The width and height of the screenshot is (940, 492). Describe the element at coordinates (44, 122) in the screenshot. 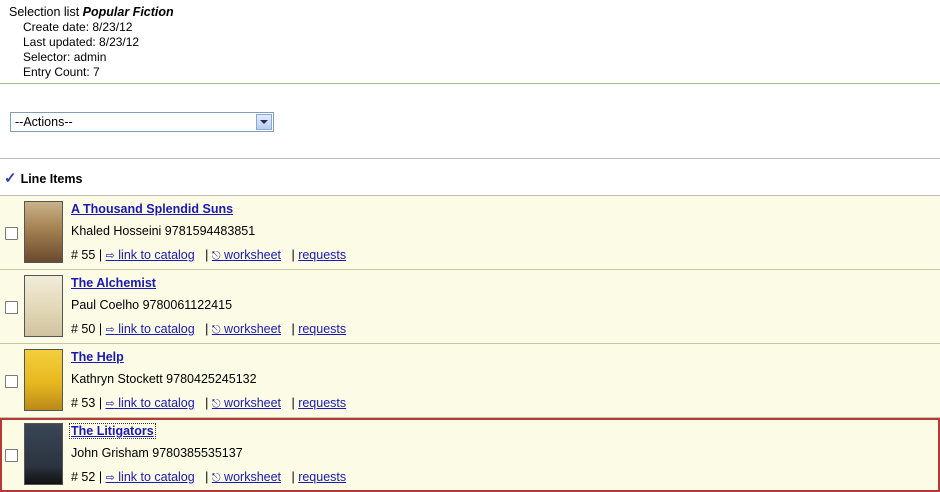

I see `actions-selected: --Actions--` at that location.